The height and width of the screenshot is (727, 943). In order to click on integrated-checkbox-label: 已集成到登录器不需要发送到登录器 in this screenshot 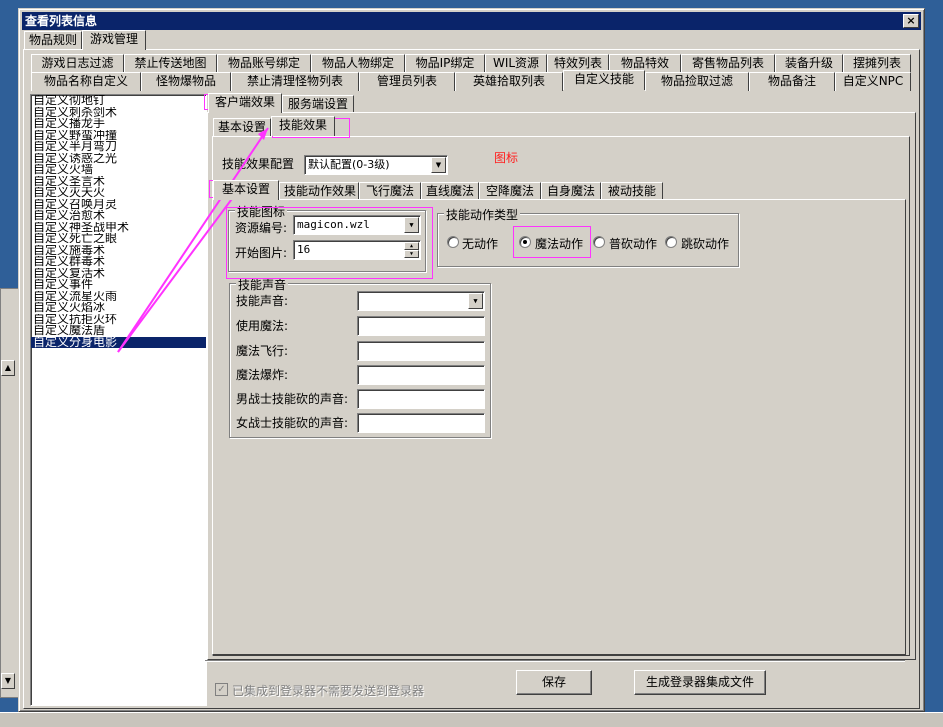, I will do `click(328, 691)`.